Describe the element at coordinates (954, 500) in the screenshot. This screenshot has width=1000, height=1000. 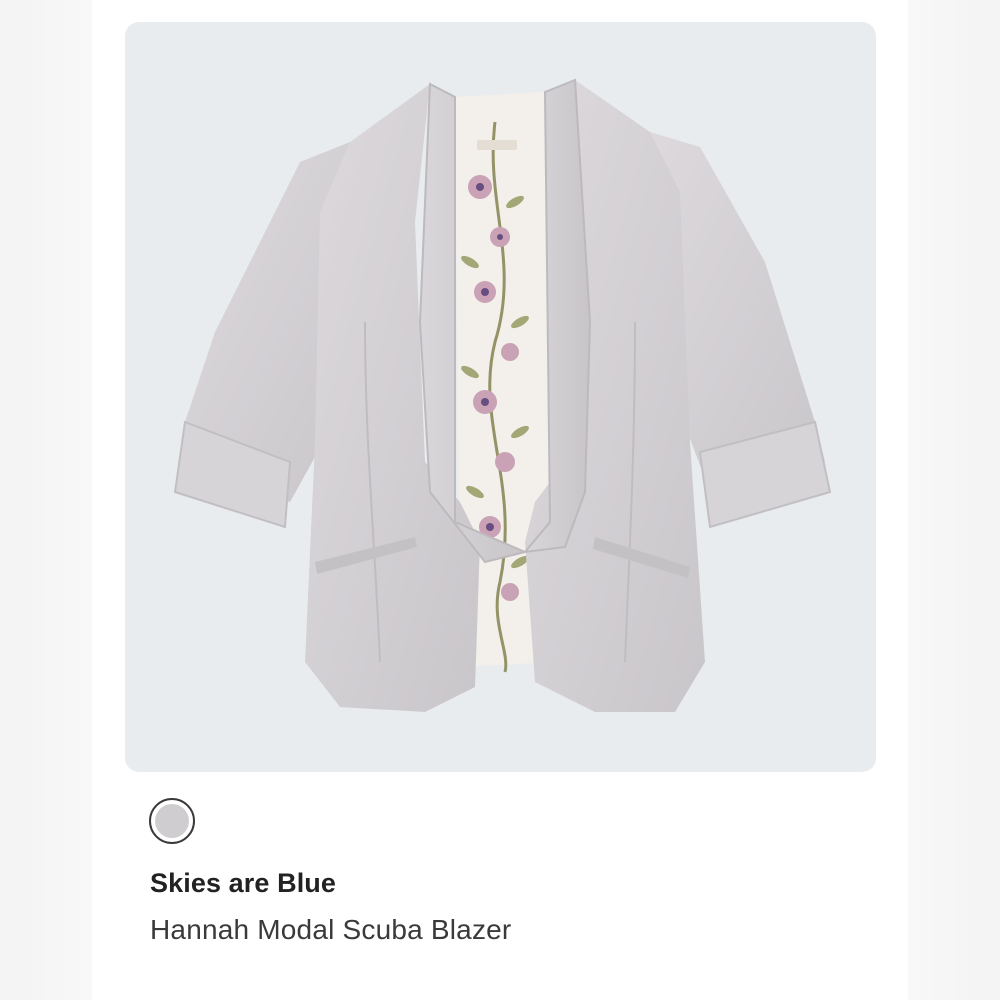
I see `right-margin` at that location.